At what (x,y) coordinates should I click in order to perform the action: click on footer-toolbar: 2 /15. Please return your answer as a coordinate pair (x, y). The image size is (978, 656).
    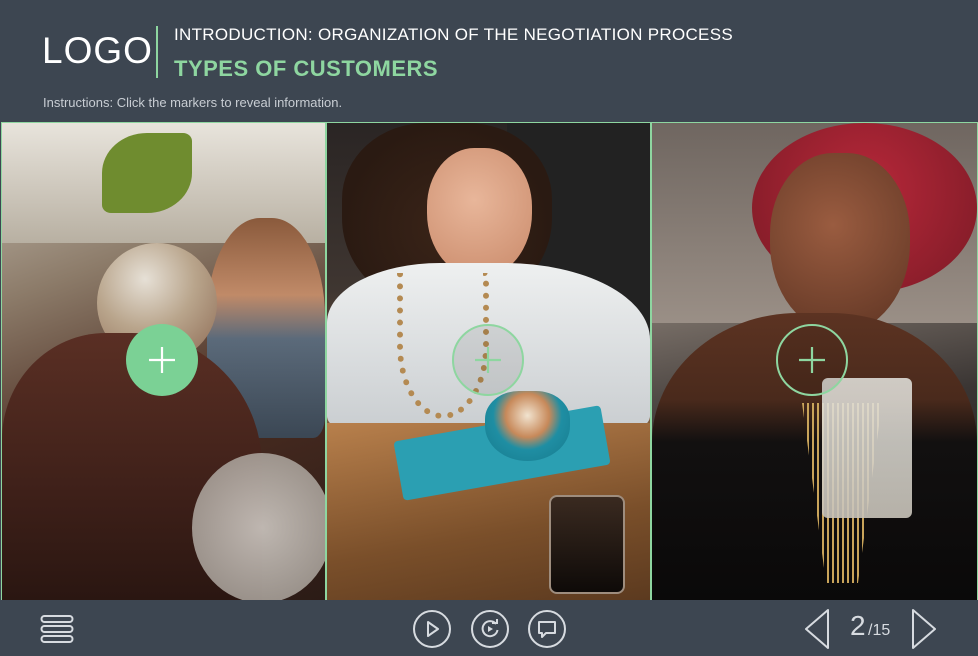
    Looking at the image, I should click on (489, 628).